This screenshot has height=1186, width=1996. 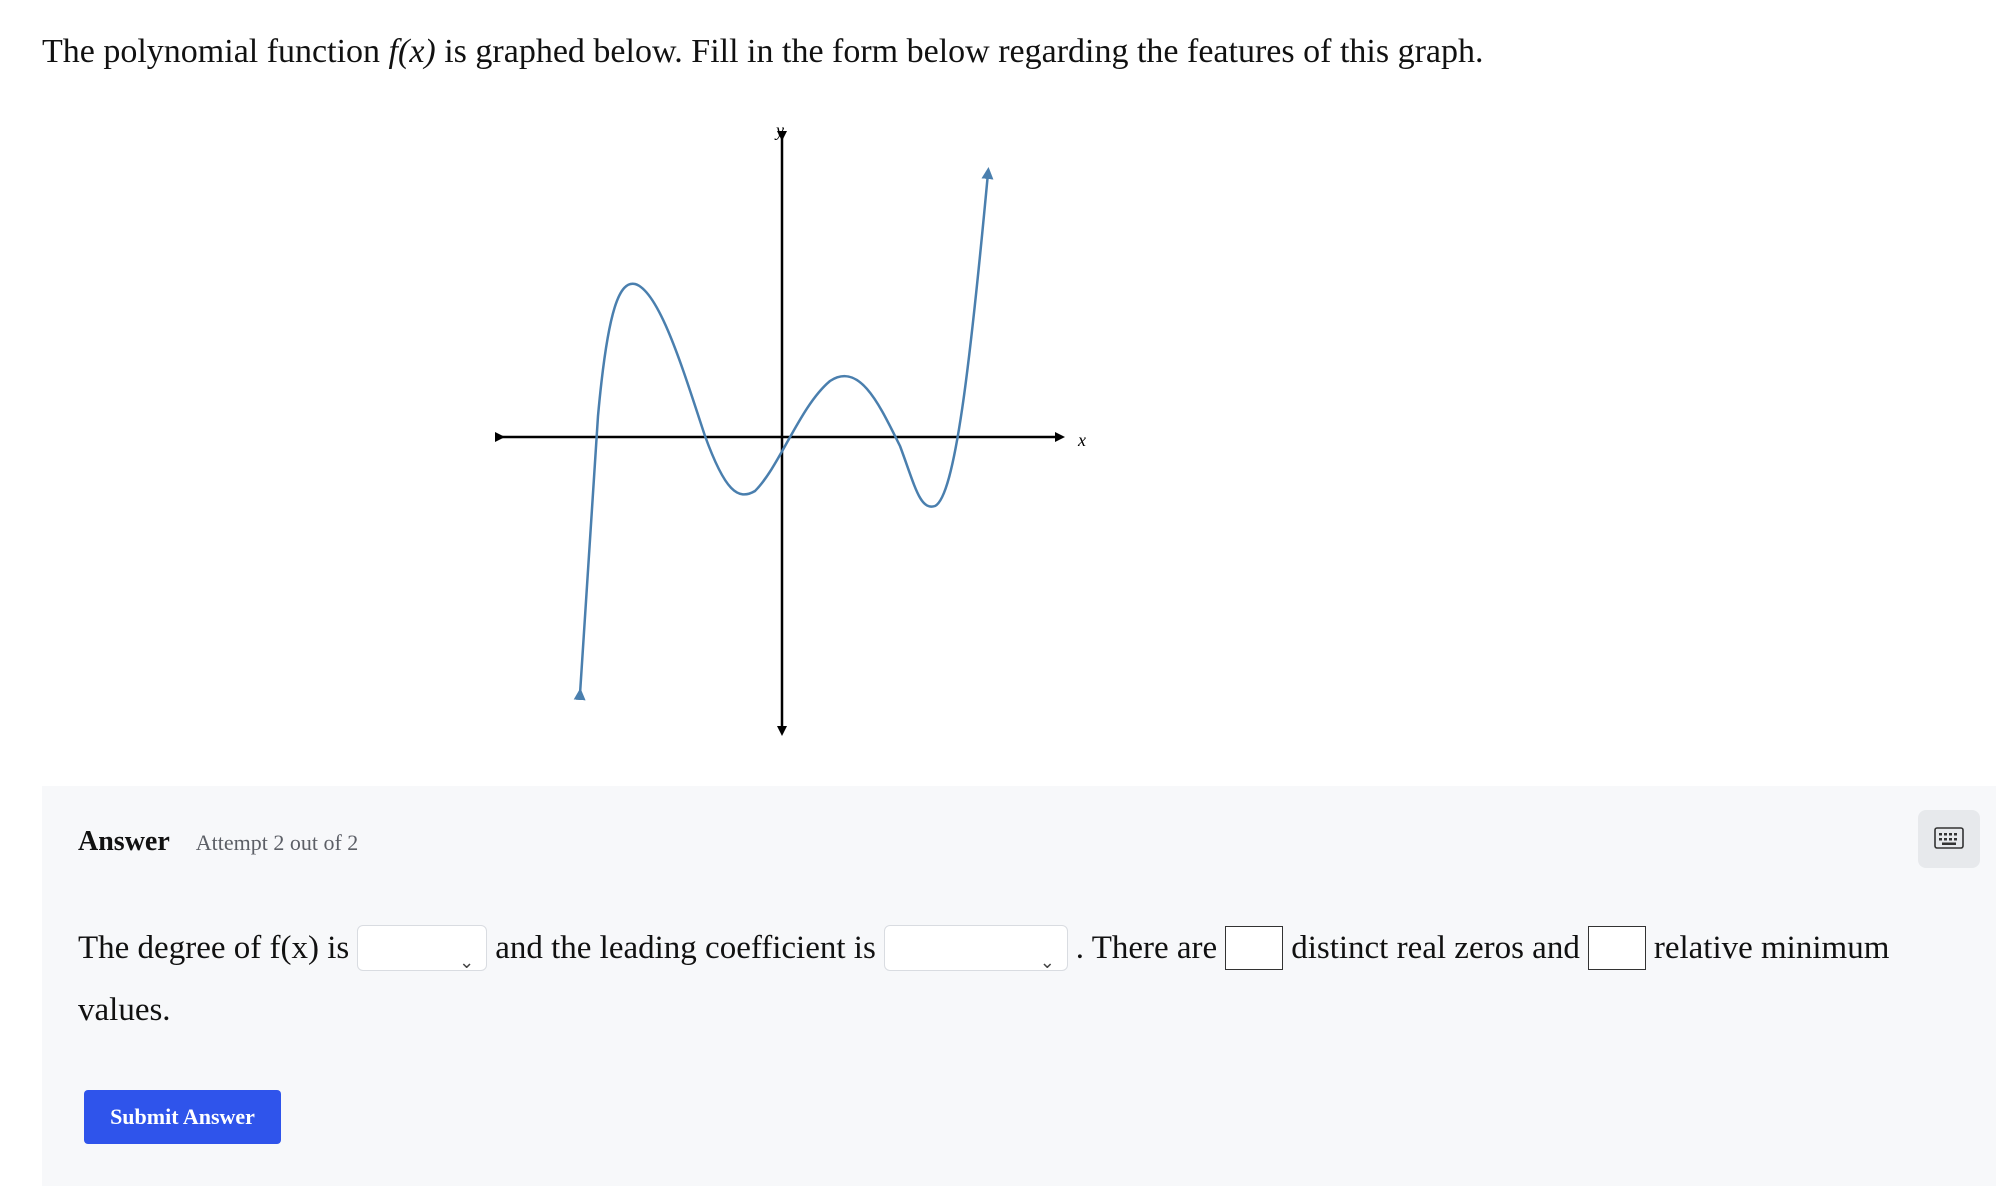 I want to click on keyboard-button, so click(x=1949, y=839).